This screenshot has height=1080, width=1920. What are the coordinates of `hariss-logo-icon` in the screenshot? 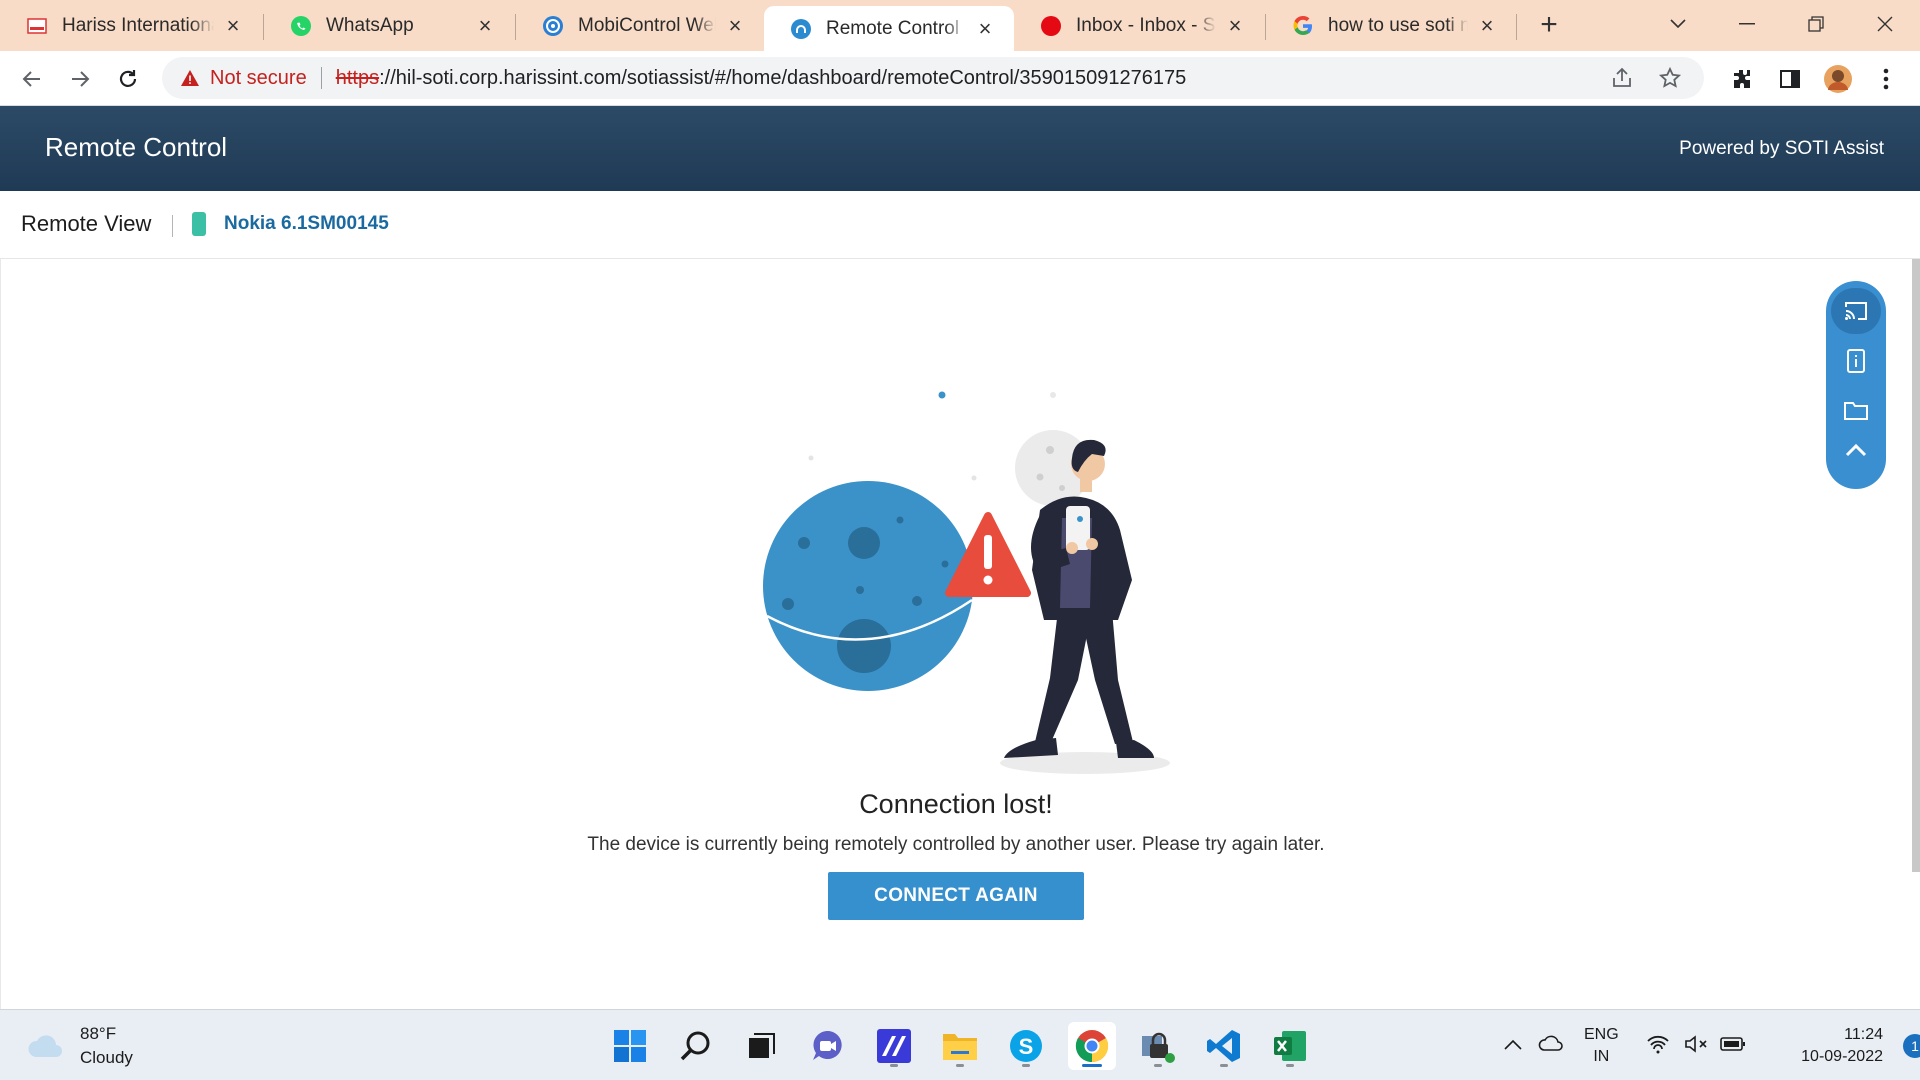 It's located at (37, 26).